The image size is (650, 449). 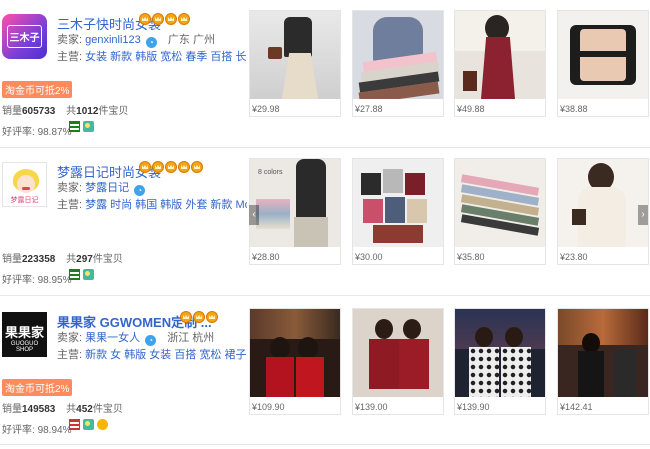 I want to click on product-thumbnail: ¥35.80, so click(x=500, y=211).